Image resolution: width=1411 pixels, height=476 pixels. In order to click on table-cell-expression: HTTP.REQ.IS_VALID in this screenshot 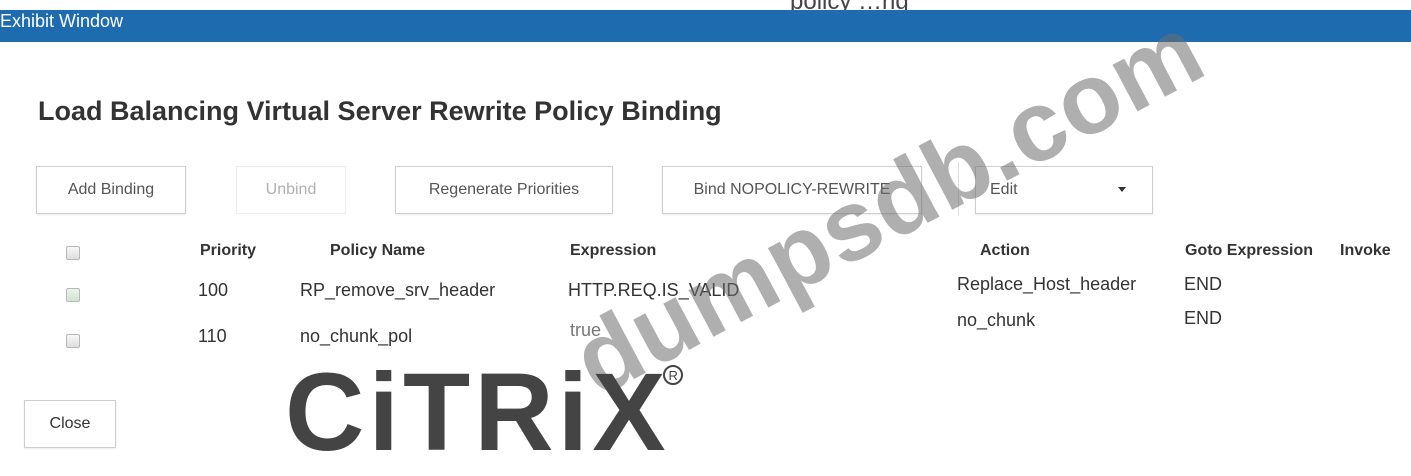, I will do `click(654, 290)`.